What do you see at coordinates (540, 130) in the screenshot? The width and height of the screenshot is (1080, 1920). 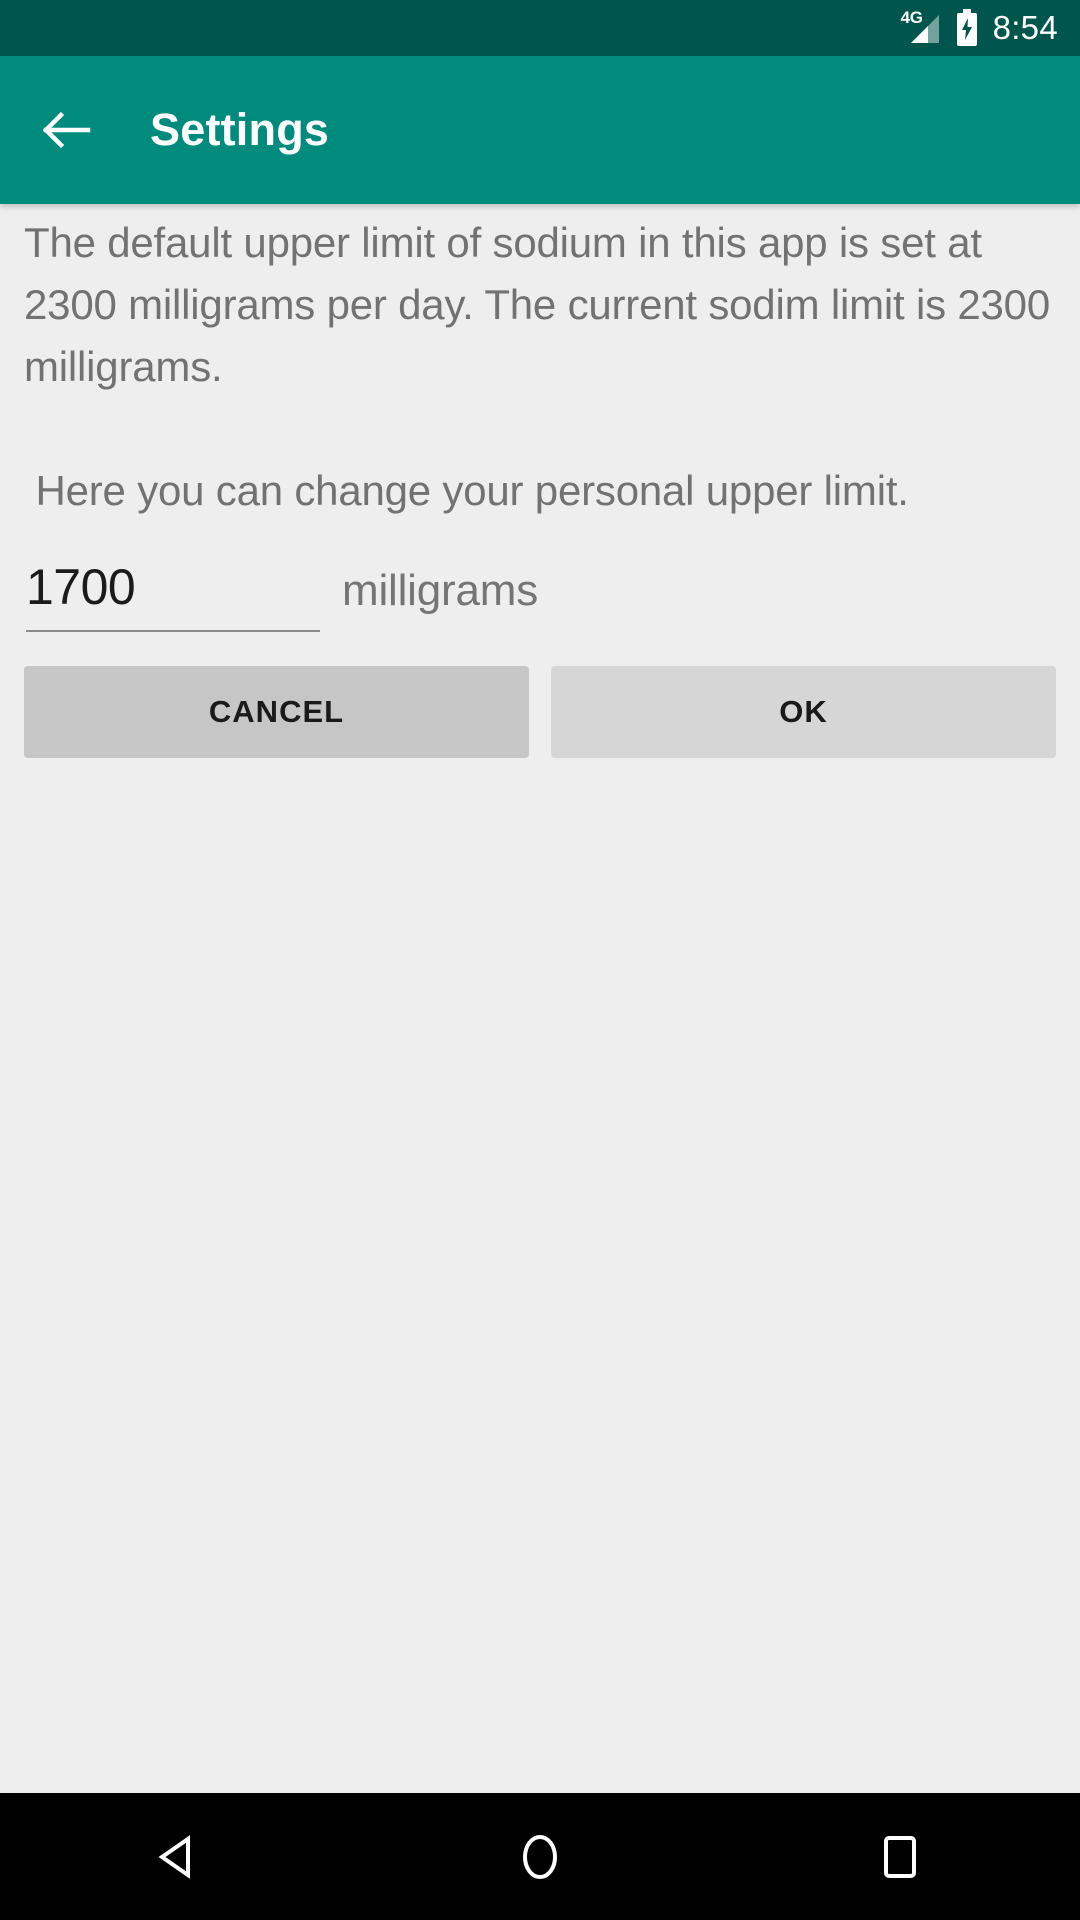 I see `app-toolbar: Settings` at bounding box center [540, 130].